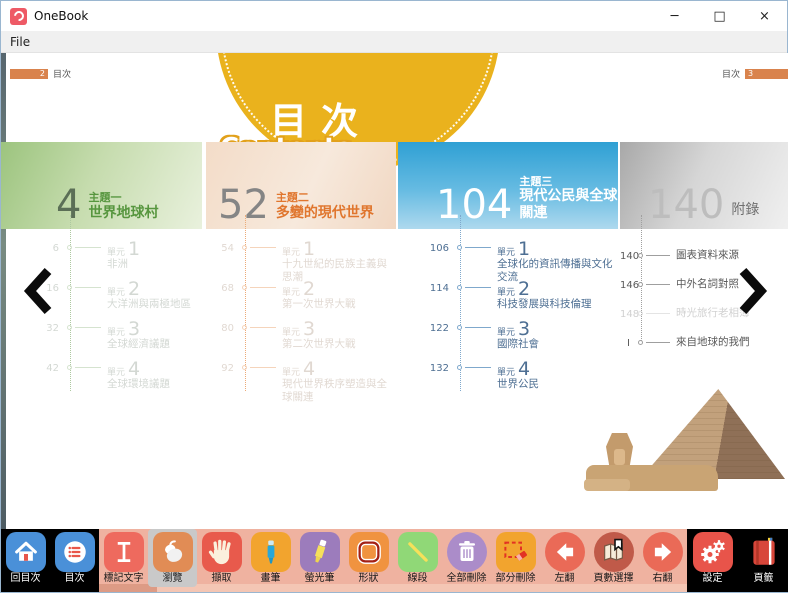 The image size is (788, 593). I want to click on item-title: 現代世界秩序塑造與全球關連, so click(334, 391).